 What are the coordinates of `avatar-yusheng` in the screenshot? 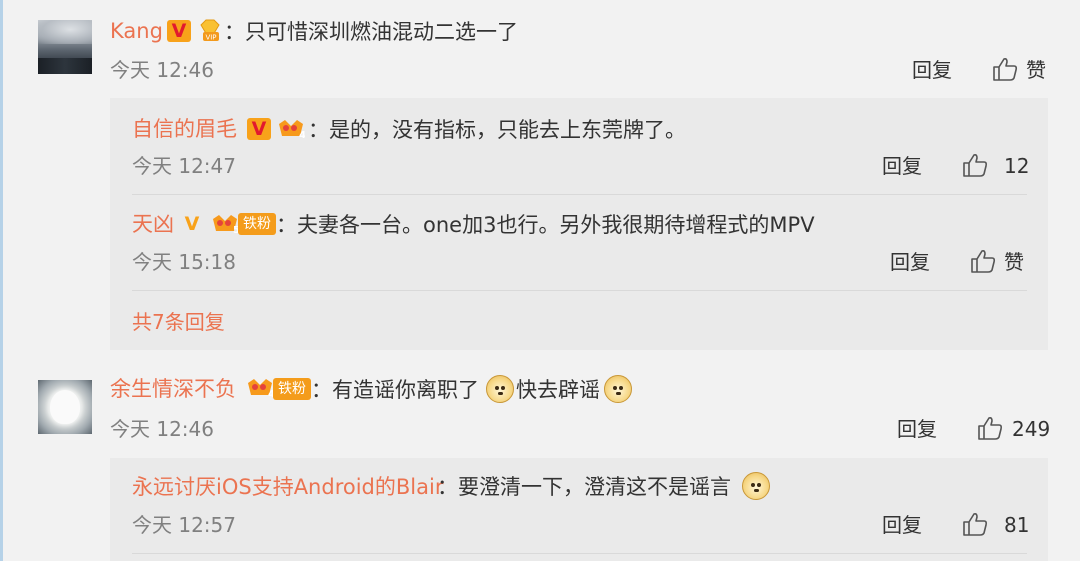 It's located at (65, 407).